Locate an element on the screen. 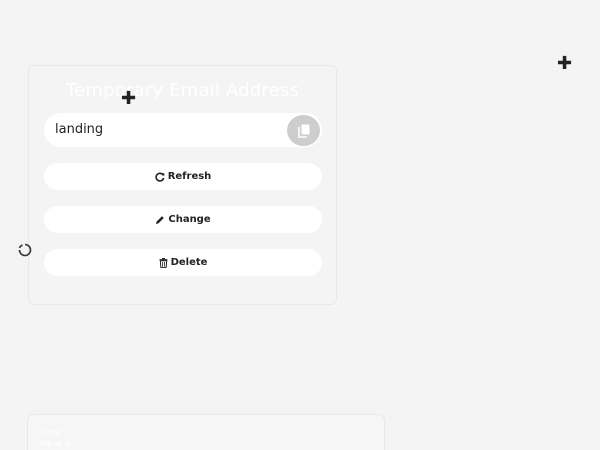 The image size is (600, 450). trash-icon is located at coordinates (163, 262).